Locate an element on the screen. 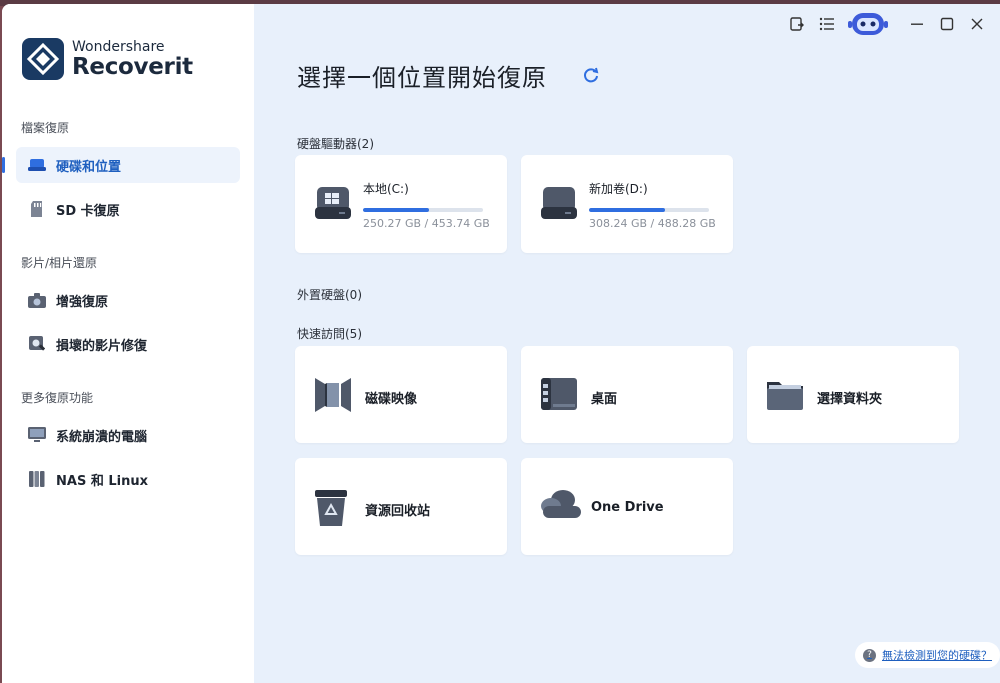  sidebar-item-label: 硬碟和位置 is located at coordinates (89, 167).